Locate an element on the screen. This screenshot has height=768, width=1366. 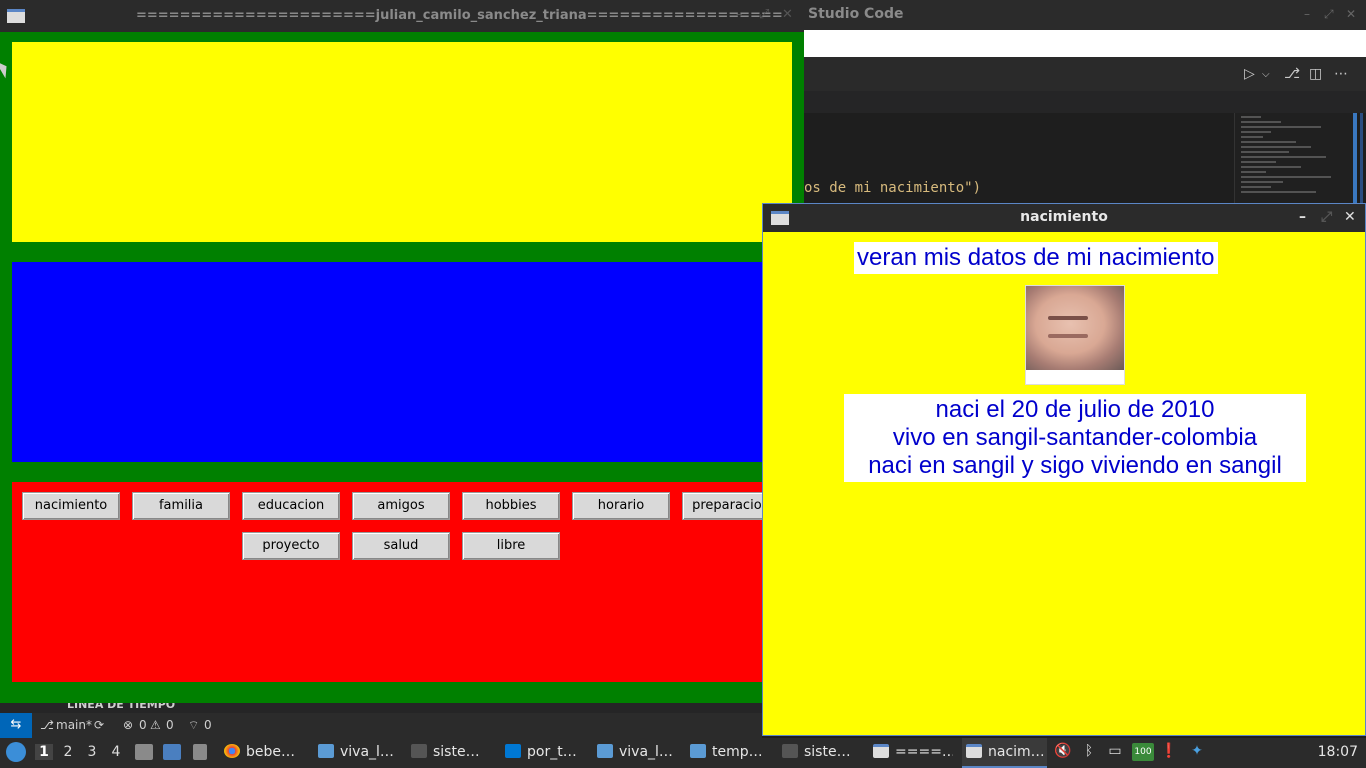
error-icon: ⊗ is located at coordinates (128, 725).